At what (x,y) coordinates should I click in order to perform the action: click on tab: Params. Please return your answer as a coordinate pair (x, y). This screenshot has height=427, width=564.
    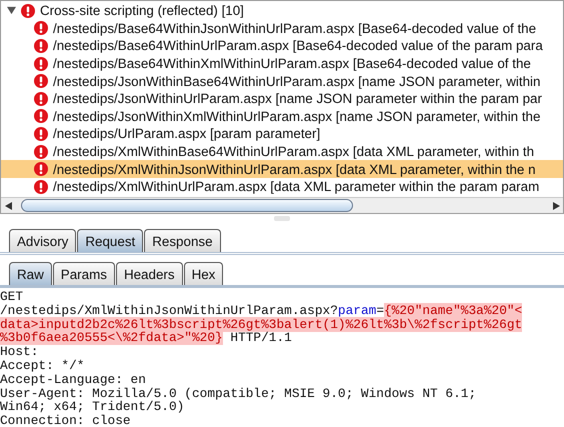
    Looking at the image, I should click on (83, 273).